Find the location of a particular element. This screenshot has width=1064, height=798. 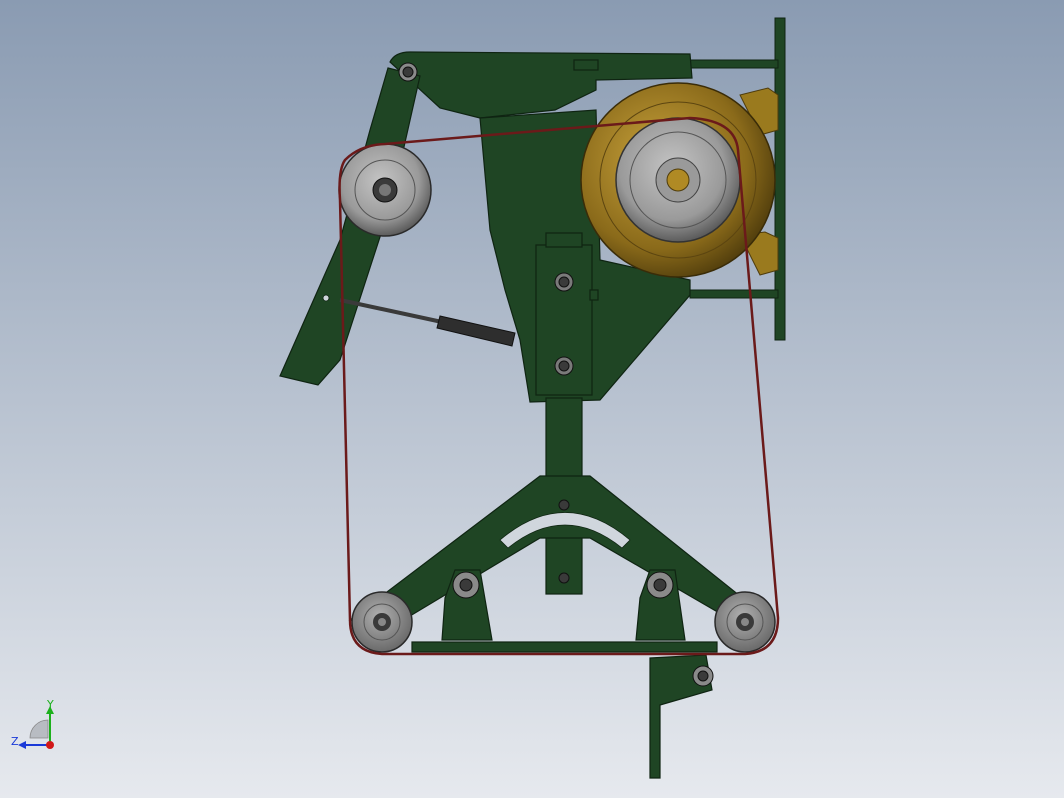

triad-sphere is located at coordinates (39, 729).